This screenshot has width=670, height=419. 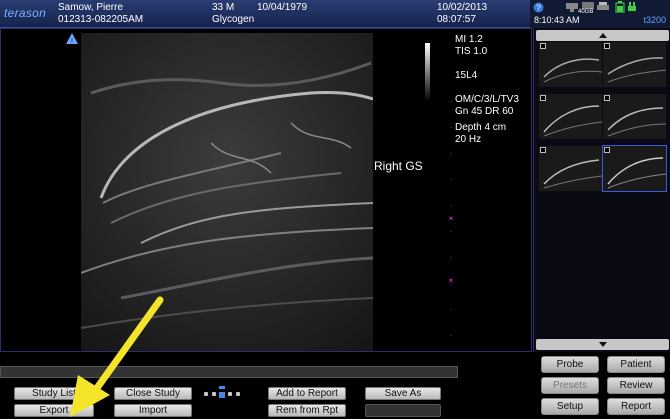 I want to click on save-as-button: Save As, so click(x=403, y=393).